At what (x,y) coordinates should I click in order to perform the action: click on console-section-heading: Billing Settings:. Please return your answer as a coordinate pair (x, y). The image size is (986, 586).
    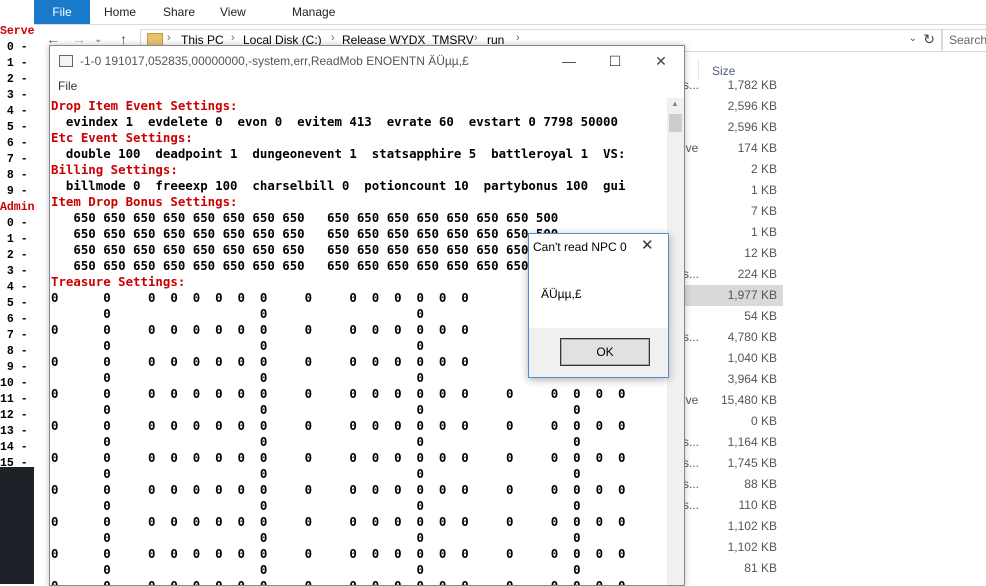
    Looking at the image, I should click on (114, 169).